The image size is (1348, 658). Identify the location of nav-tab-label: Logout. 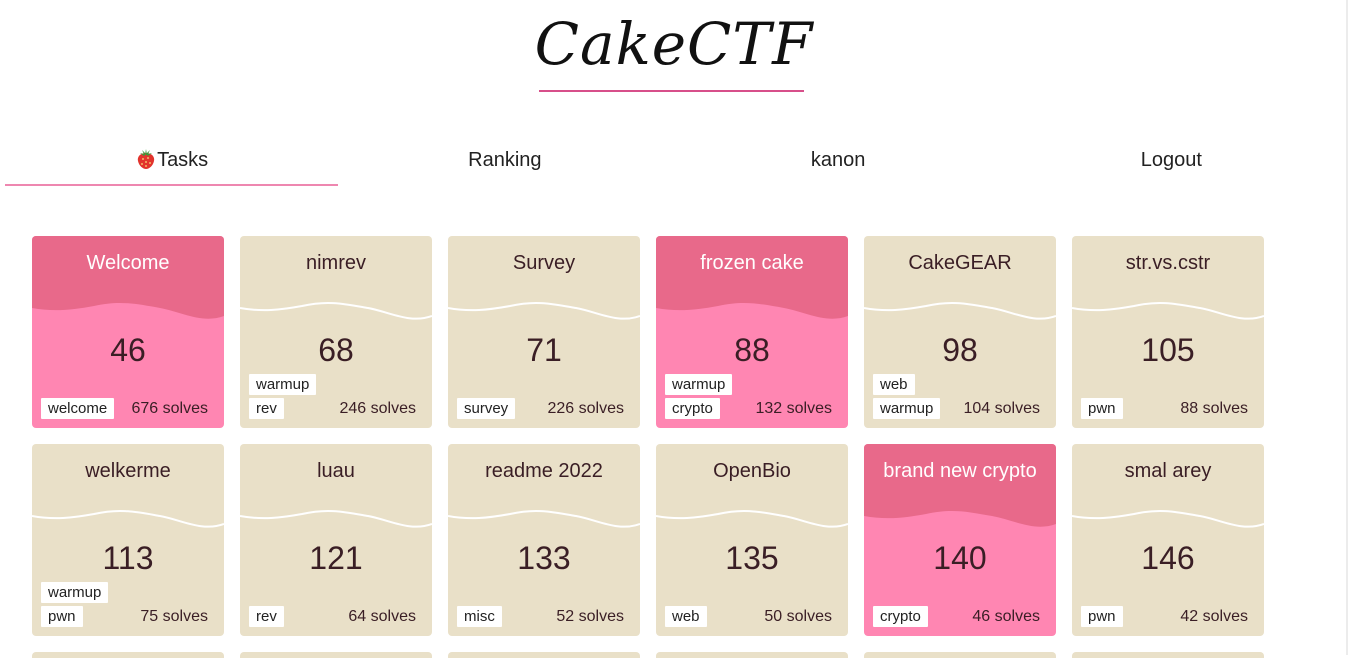
(1171, 160).